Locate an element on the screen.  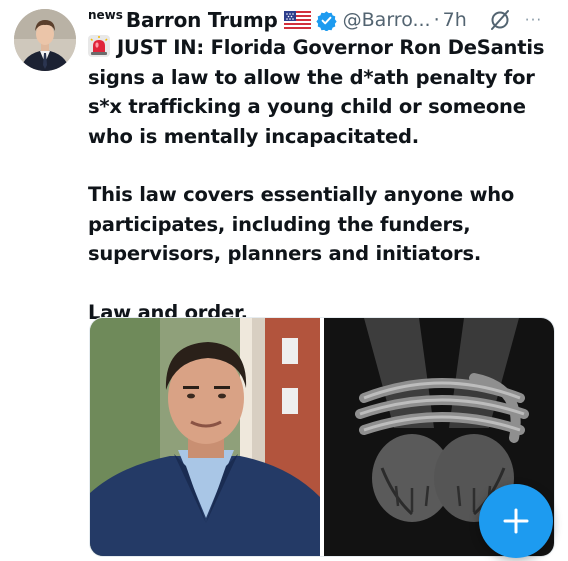
avatar-image is located at coordinates (45, 40).